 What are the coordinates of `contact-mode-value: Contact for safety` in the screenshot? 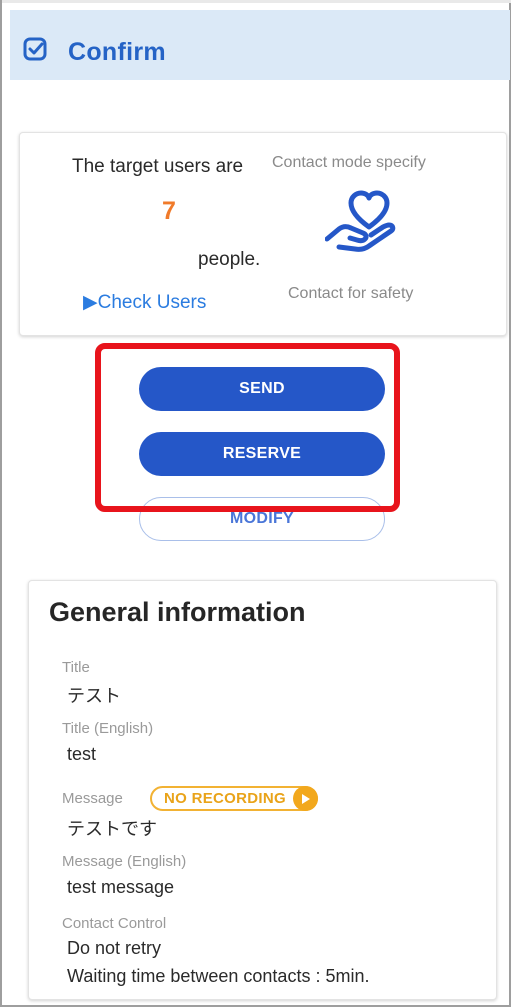 It's located at (351, 293).